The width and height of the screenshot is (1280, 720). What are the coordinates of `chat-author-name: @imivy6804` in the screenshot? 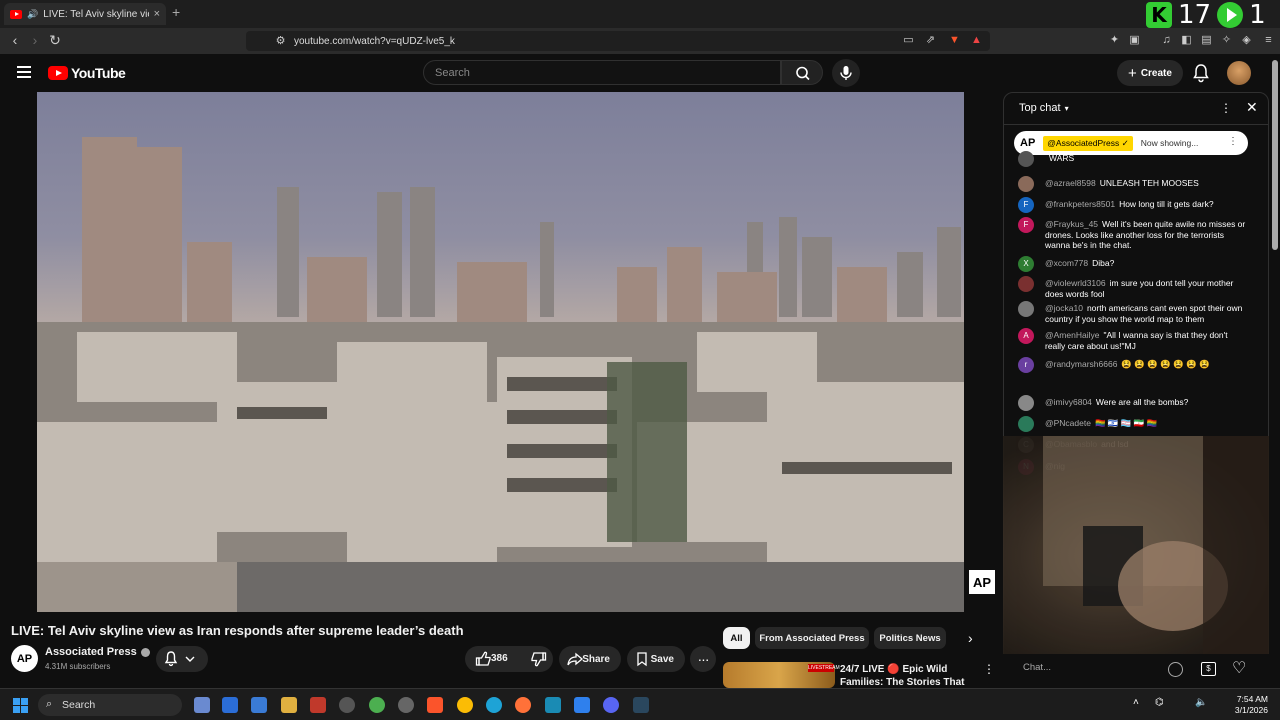 It's located at (1068, 402).